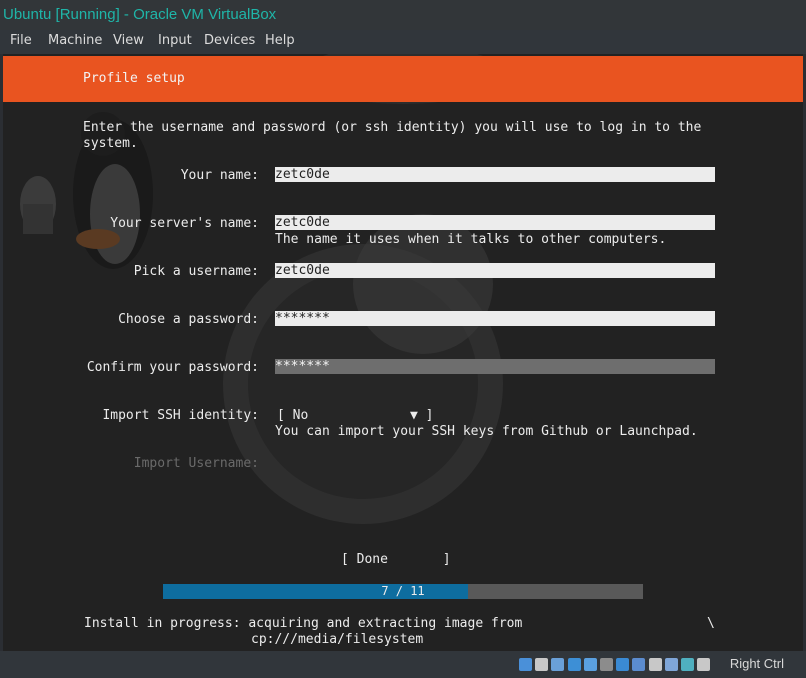 The height and width of the screenshot is (678, 806). I want to click on vm-status-bar: Right Ctrl, so click(403, 664).